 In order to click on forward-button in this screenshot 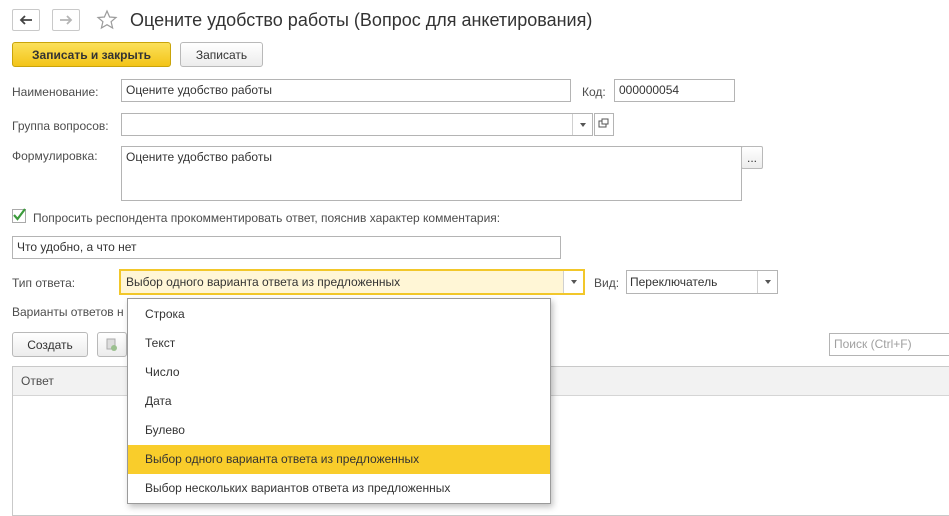, I will do `click(66, 20)`.